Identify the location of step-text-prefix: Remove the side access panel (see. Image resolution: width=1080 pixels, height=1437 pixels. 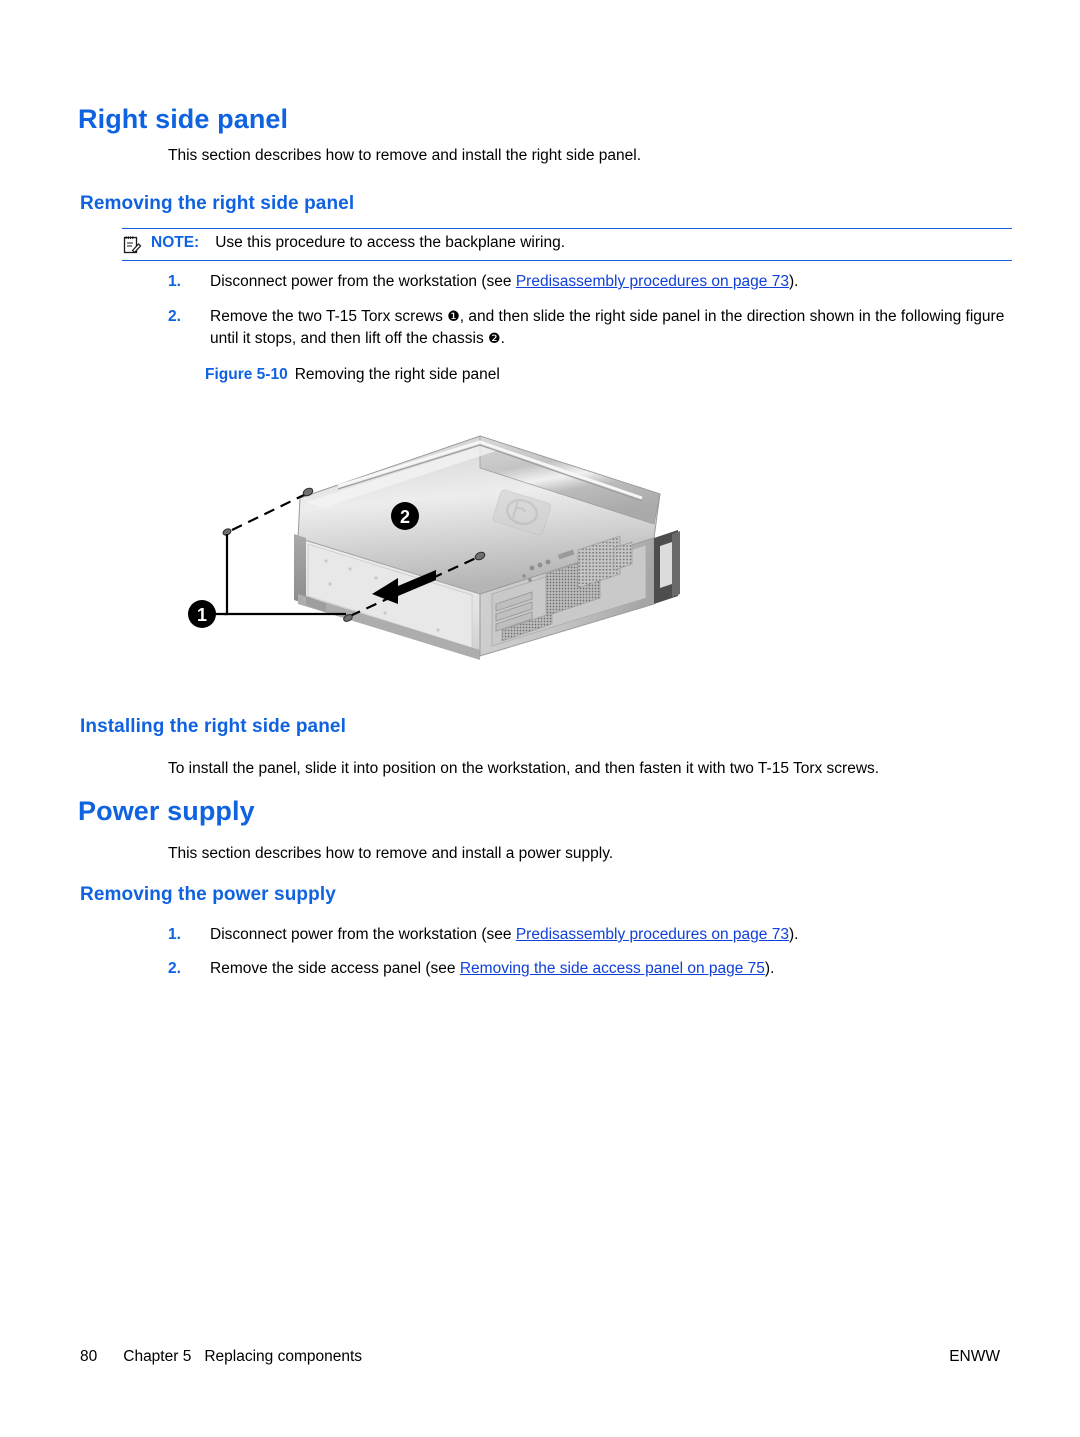
(335, 968).